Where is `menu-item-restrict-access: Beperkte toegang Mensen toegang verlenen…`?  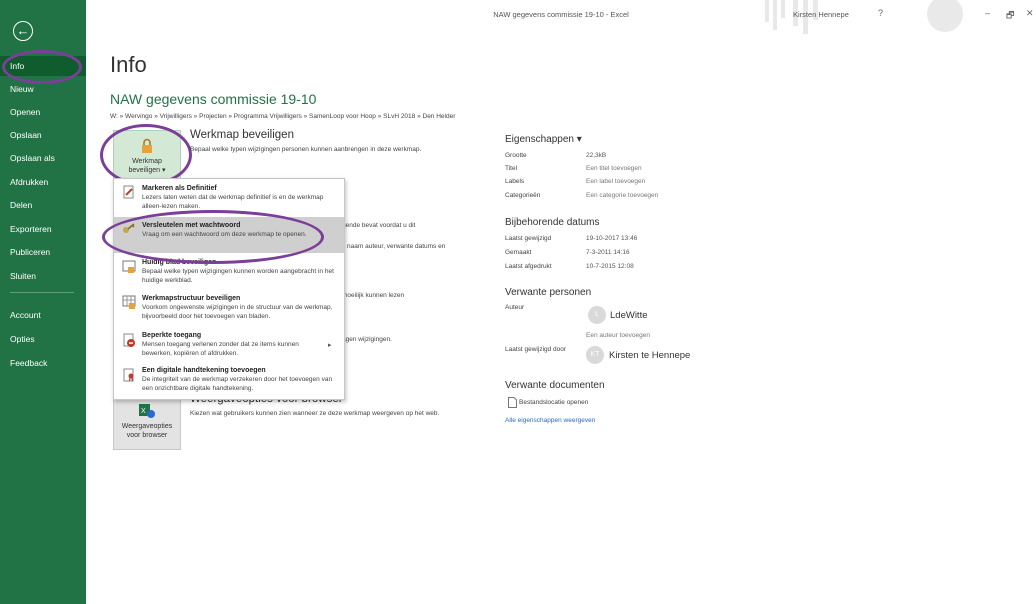
menu-item-restrict-access: Beperkte toegang Mensen toegang verlenen… is located at coordinates (229, 346).